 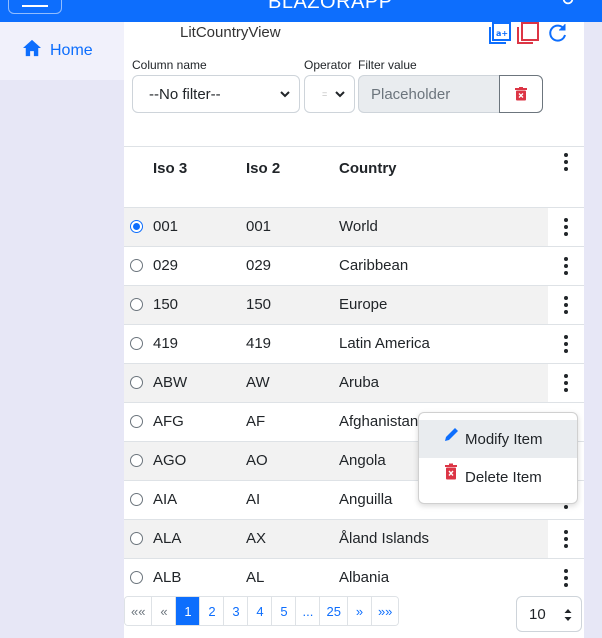 I want to click on column-name-select: --No filter--, so click(x=216, y=94).